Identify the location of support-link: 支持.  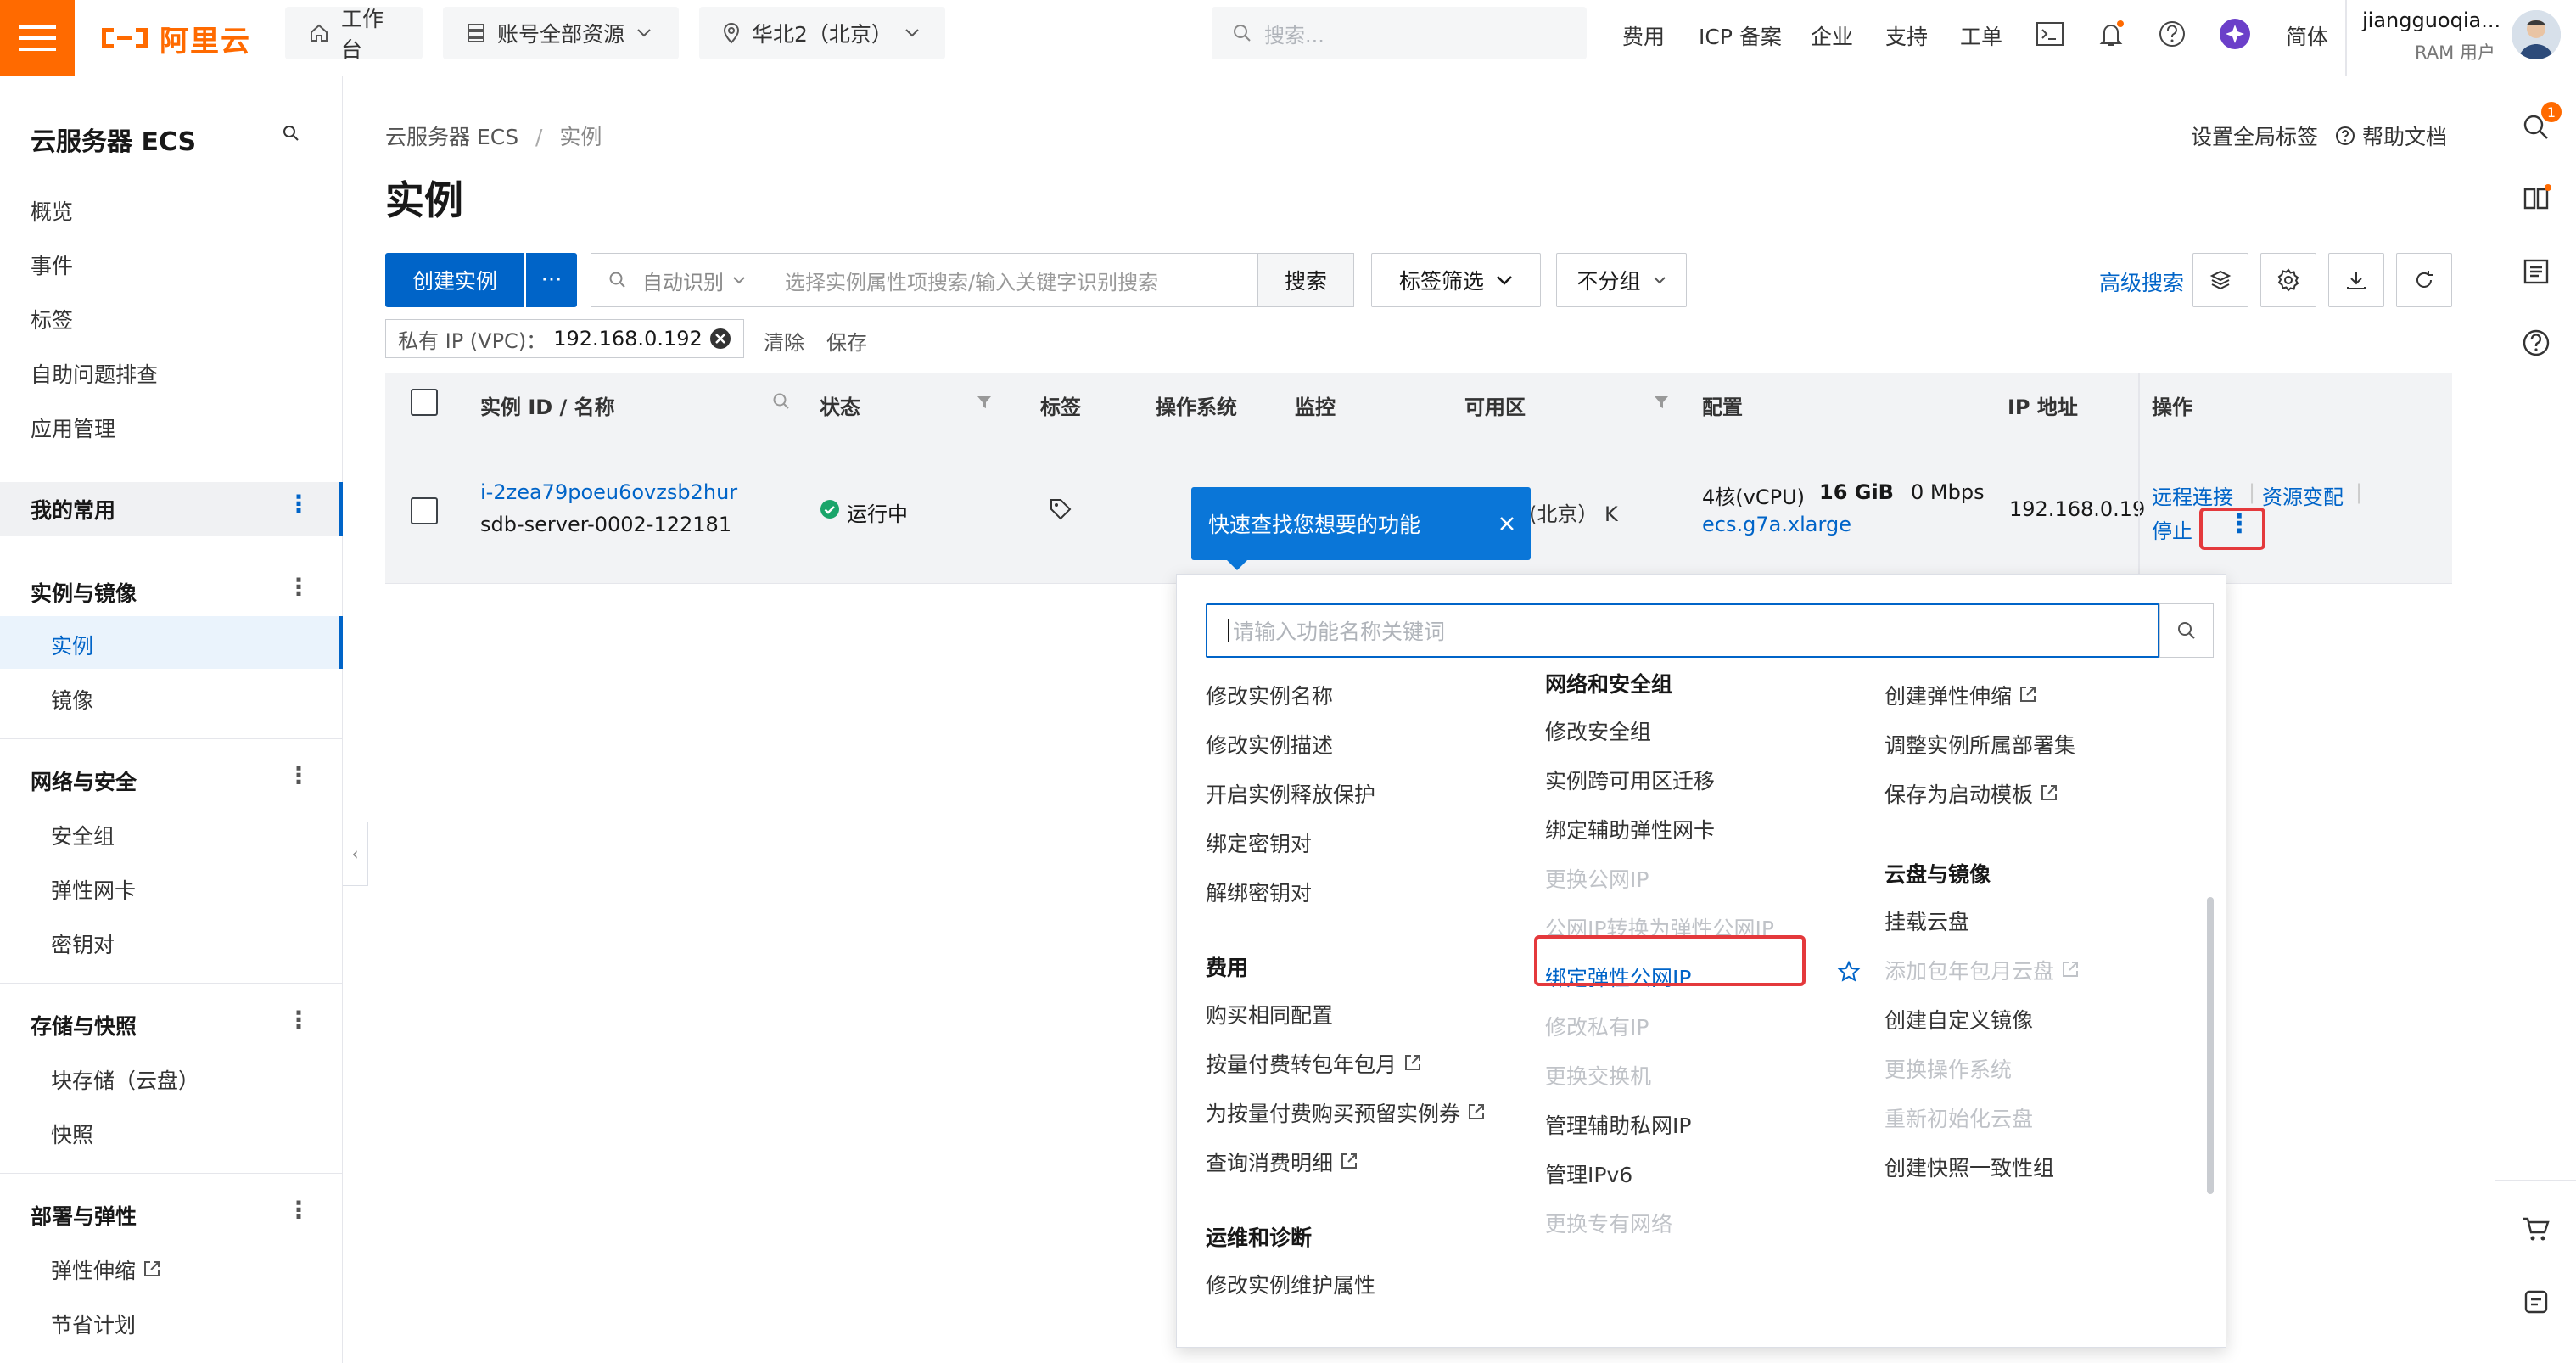
(1906, 35).